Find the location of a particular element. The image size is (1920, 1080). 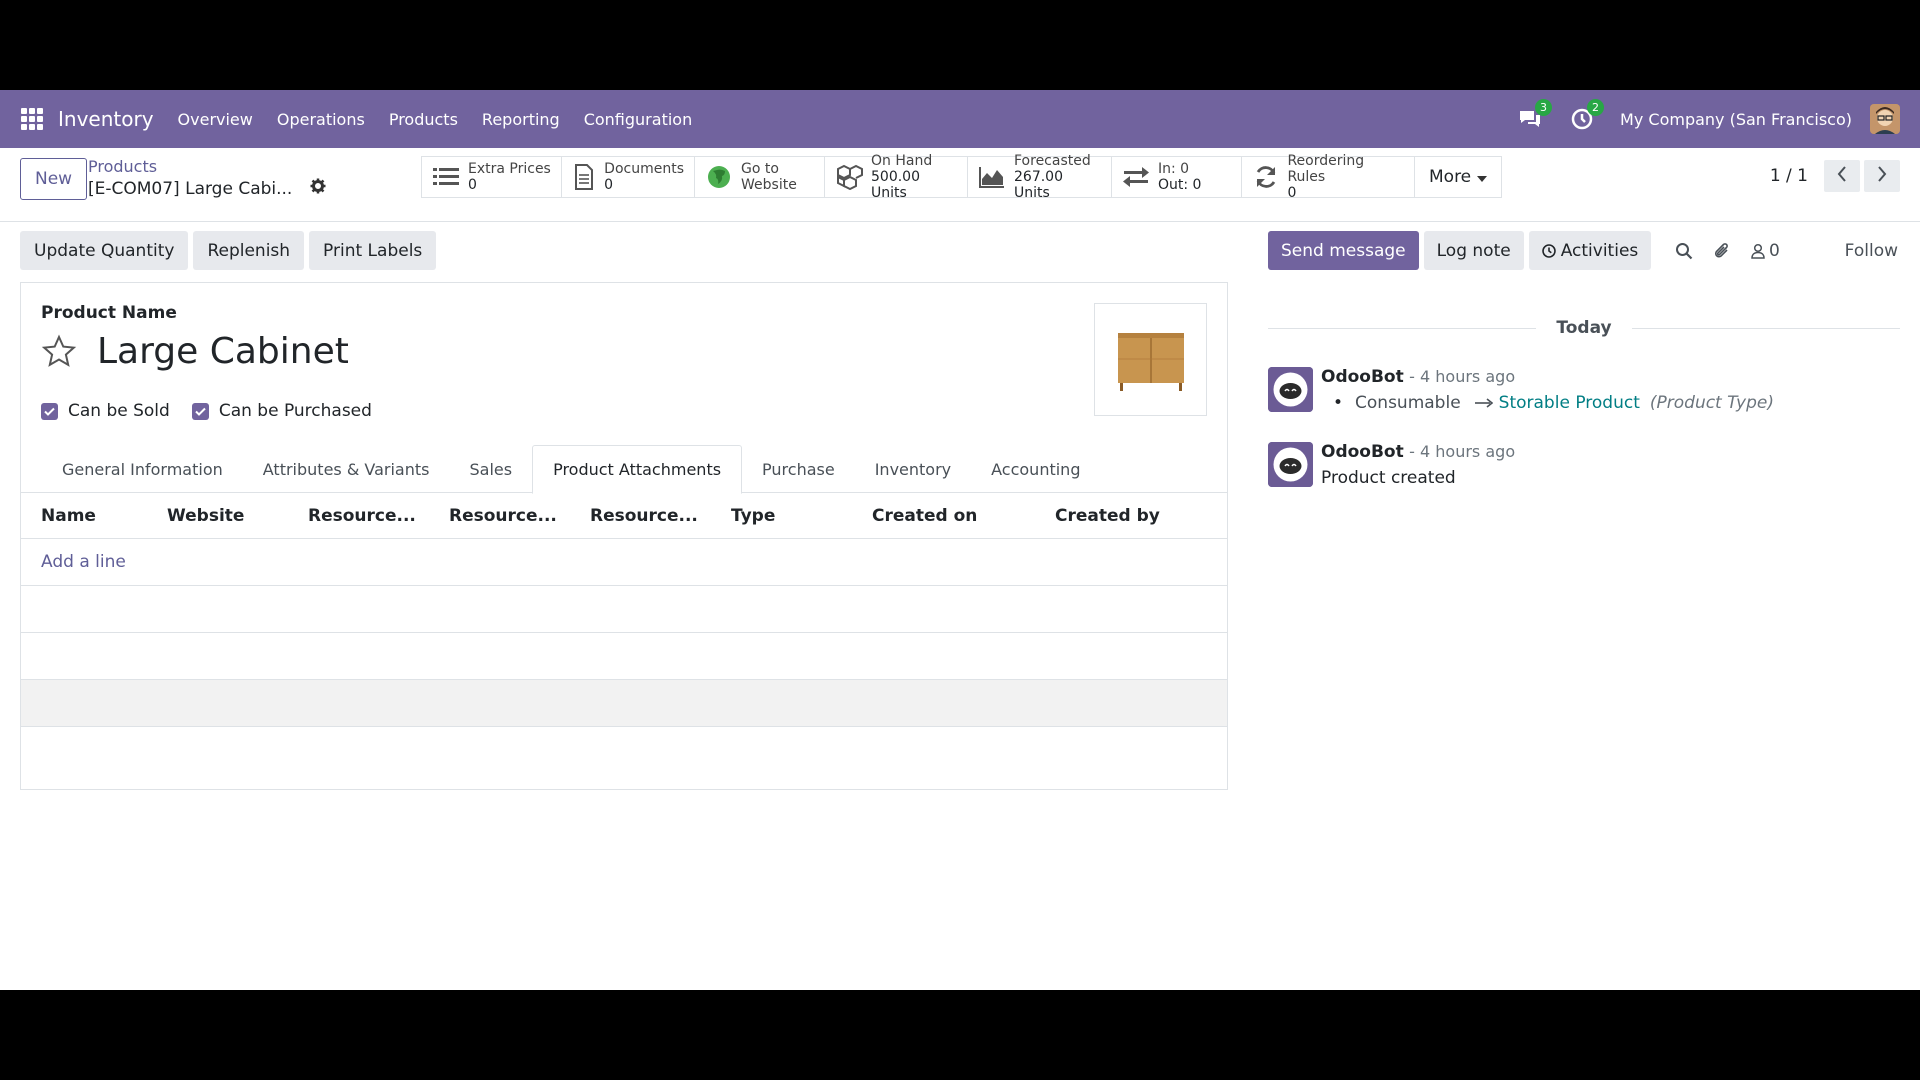

more-dropdown: More is located at coordinates (1458, 177).